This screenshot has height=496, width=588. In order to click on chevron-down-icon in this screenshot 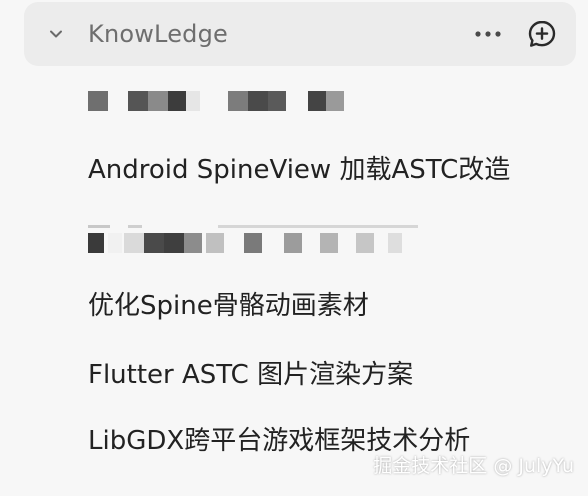, I will do `click(56, 34)`.